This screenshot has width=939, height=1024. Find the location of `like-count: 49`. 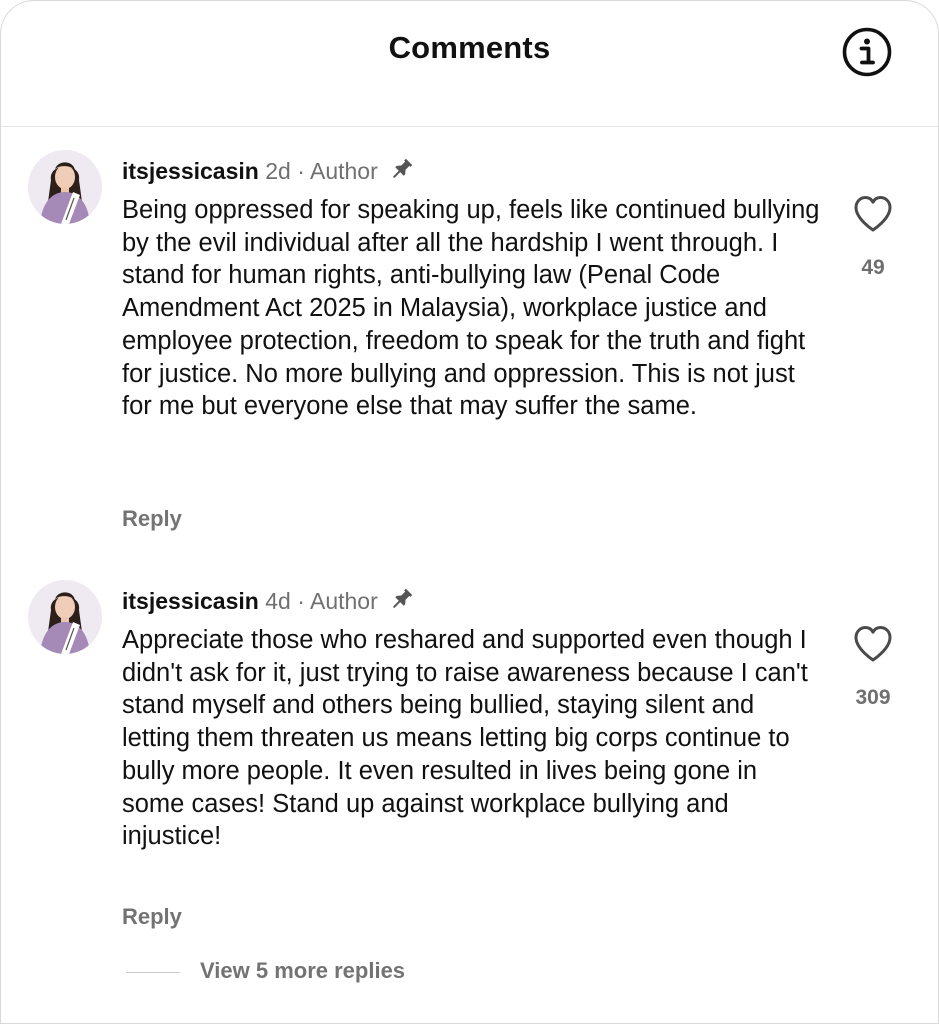

like-count: 49 is located at coordinates (873, 267).